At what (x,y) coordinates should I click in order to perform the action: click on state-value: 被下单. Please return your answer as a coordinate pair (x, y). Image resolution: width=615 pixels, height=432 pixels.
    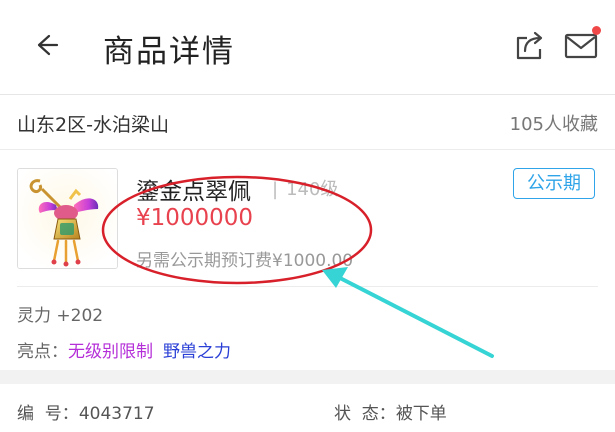
    Looking at the image, I should click on (421, 414).